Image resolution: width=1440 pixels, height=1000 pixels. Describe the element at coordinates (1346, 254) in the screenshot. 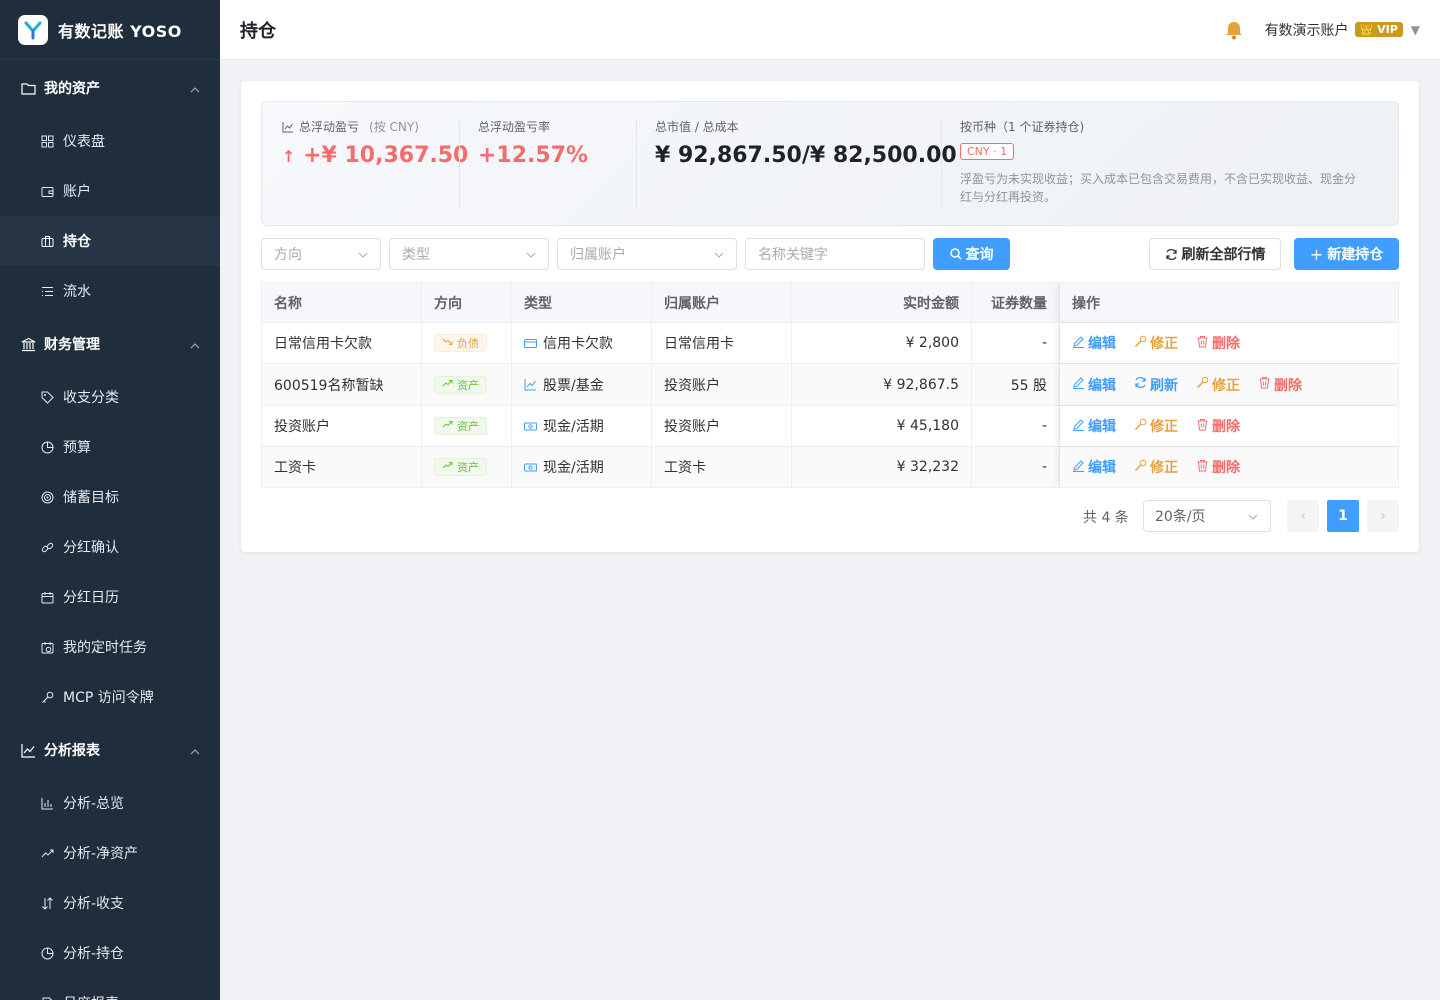

I see `new-holding-button: + 新建持仓` at that location.